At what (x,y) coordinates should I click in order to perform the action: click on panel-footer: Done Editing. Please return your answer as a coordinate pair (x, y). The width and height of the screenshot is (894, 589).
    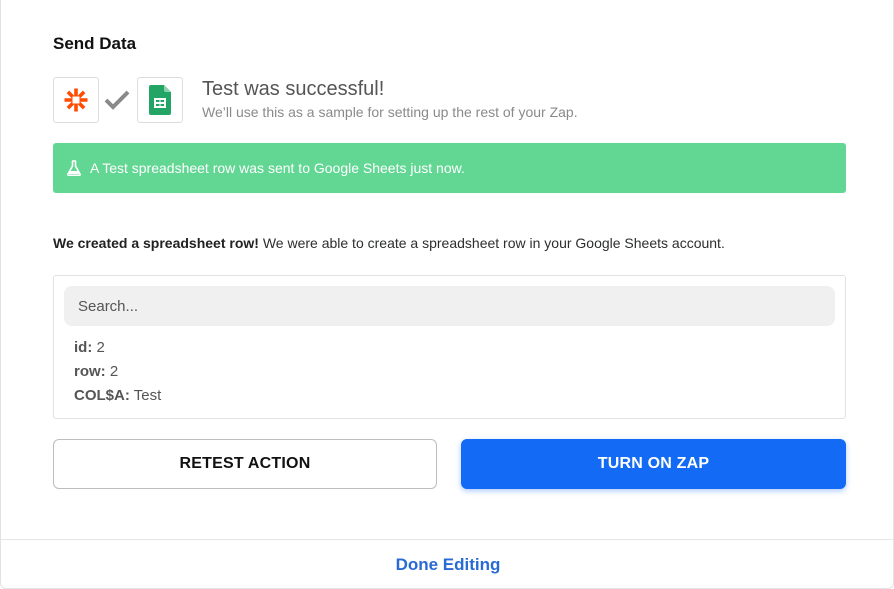
    Looking at the image, I should click on (447, 564).